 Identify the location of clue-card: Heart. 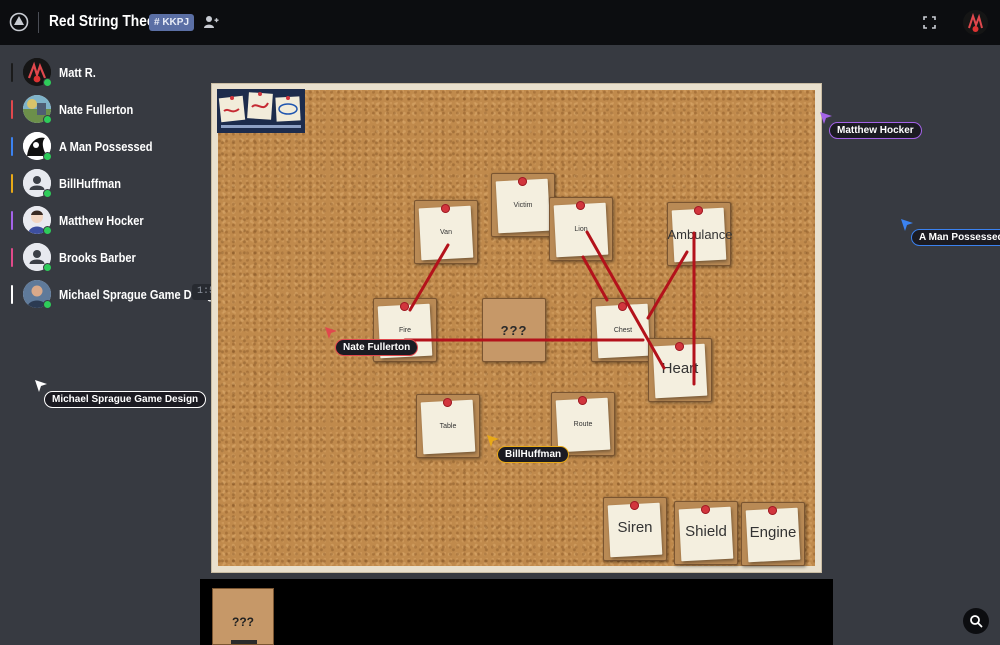
(680, 370).